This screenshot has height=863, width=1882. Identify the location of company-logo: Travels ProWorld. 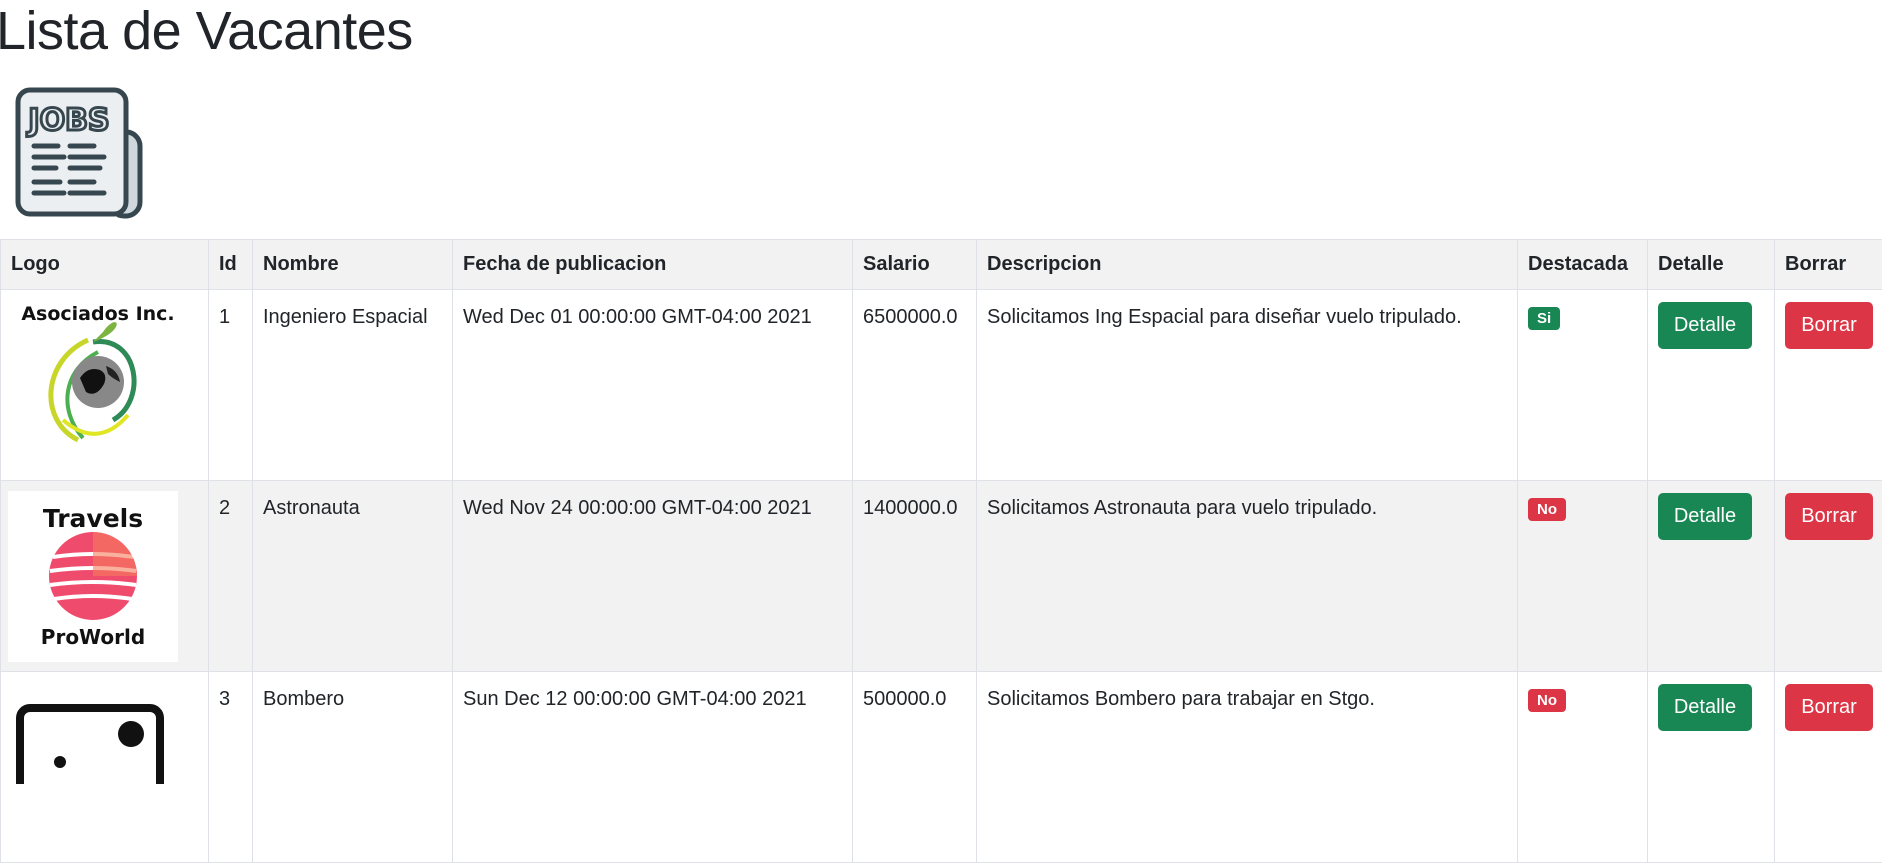
(93, 576).